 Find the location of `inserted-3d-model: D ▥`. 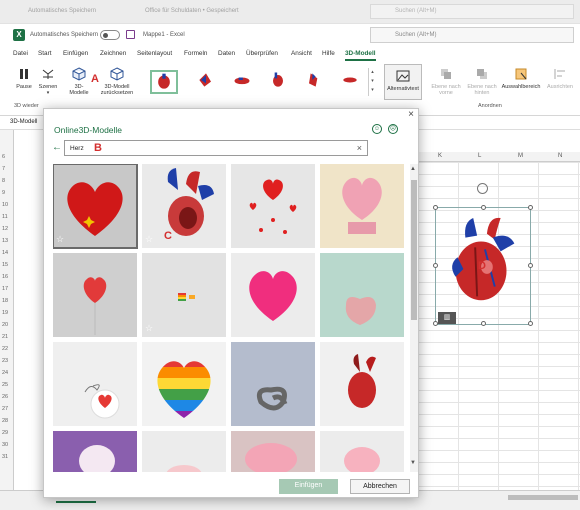

inserted-3d-model: D ▥ is located at coordinates (483, 265).